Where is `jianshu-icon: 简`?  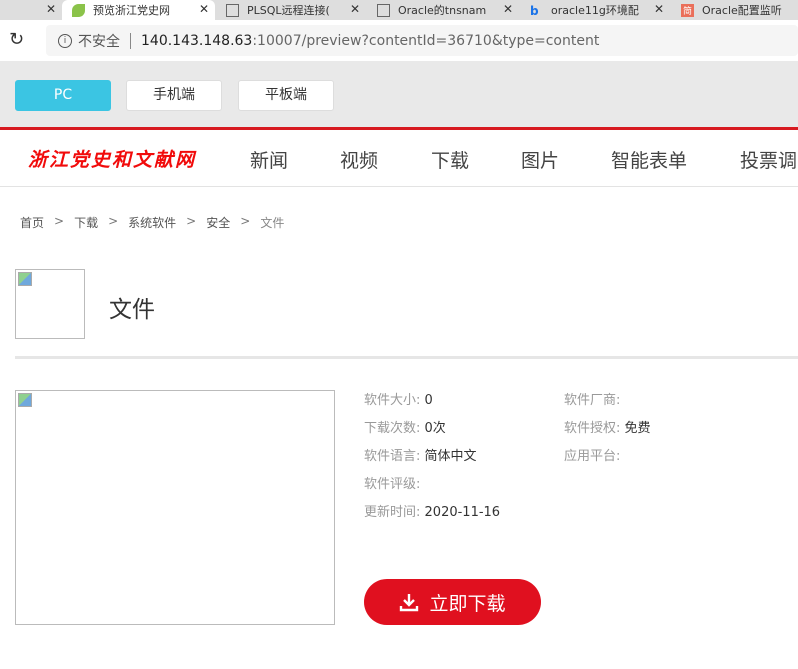 jianshu-icon: 简 is located at coordinates (687, 10).